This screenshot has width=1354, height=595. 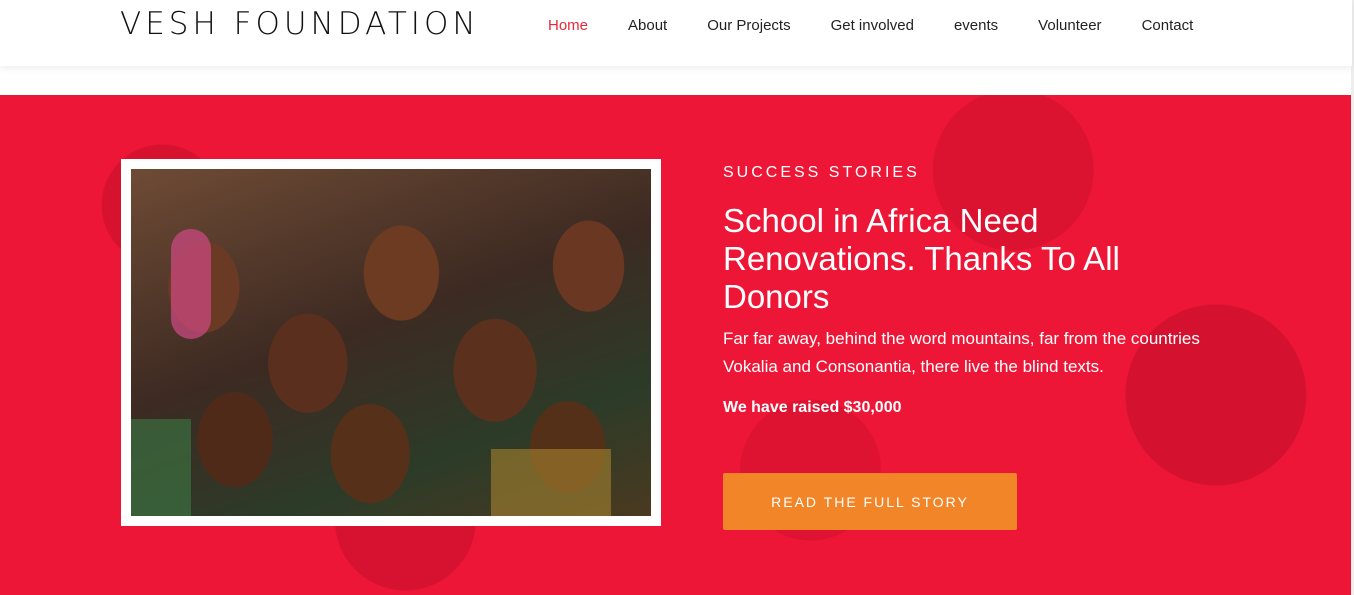 I want to click on nav-events: events, so click(x=976, y=25).